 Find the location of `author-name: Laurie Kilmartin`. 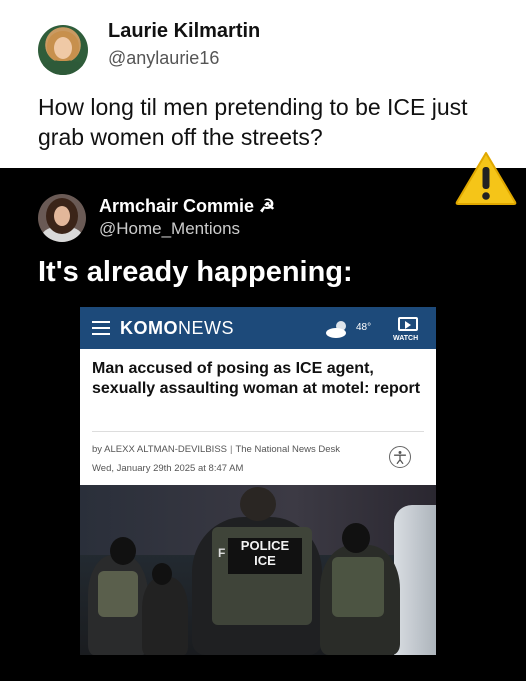

author-name: Laurie Kilmartin is located at coordinates (184, 31).